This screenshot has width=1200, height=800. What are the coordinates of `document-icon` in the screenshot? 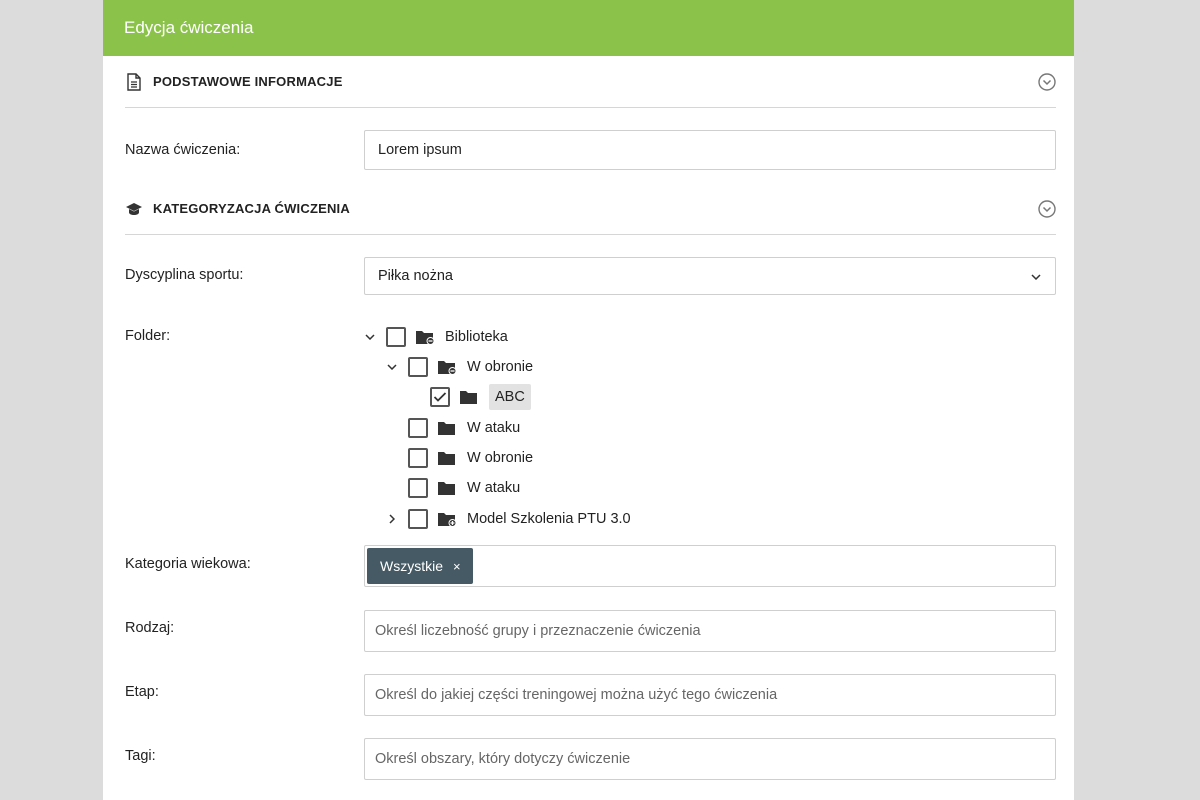 It's located at (134, 81).